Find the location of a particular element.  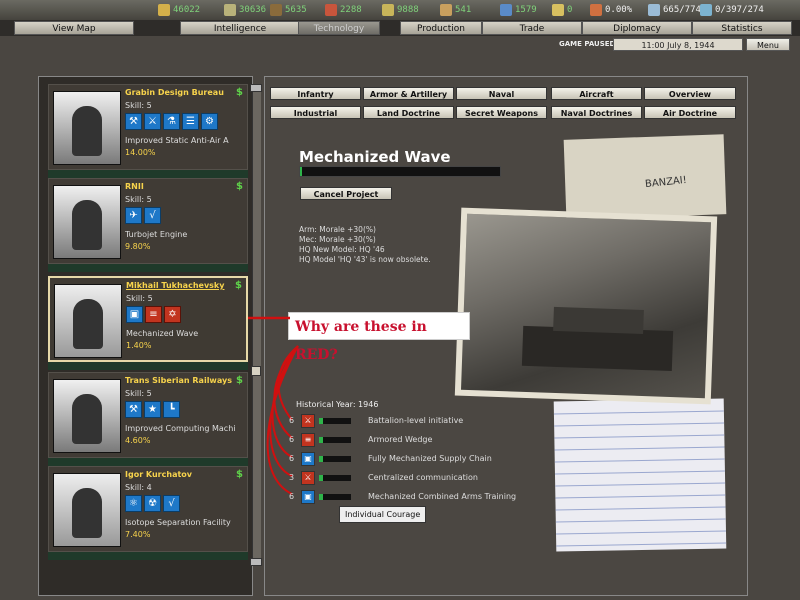

team-card-band is located at coordinates (148, 174).